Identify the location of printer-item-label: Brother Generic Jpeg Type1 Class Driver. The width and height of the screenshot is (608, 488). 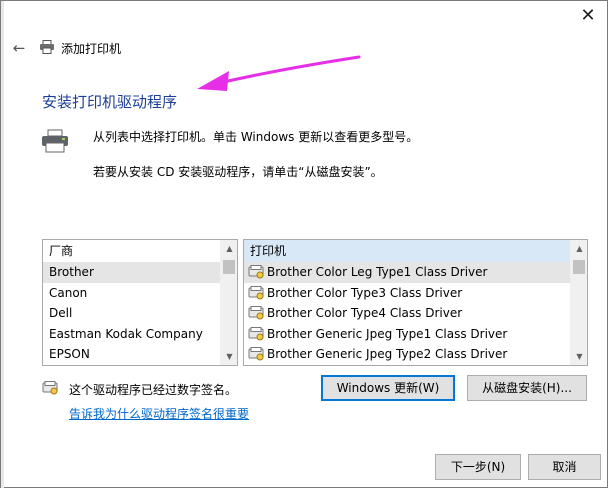
(387, 333).